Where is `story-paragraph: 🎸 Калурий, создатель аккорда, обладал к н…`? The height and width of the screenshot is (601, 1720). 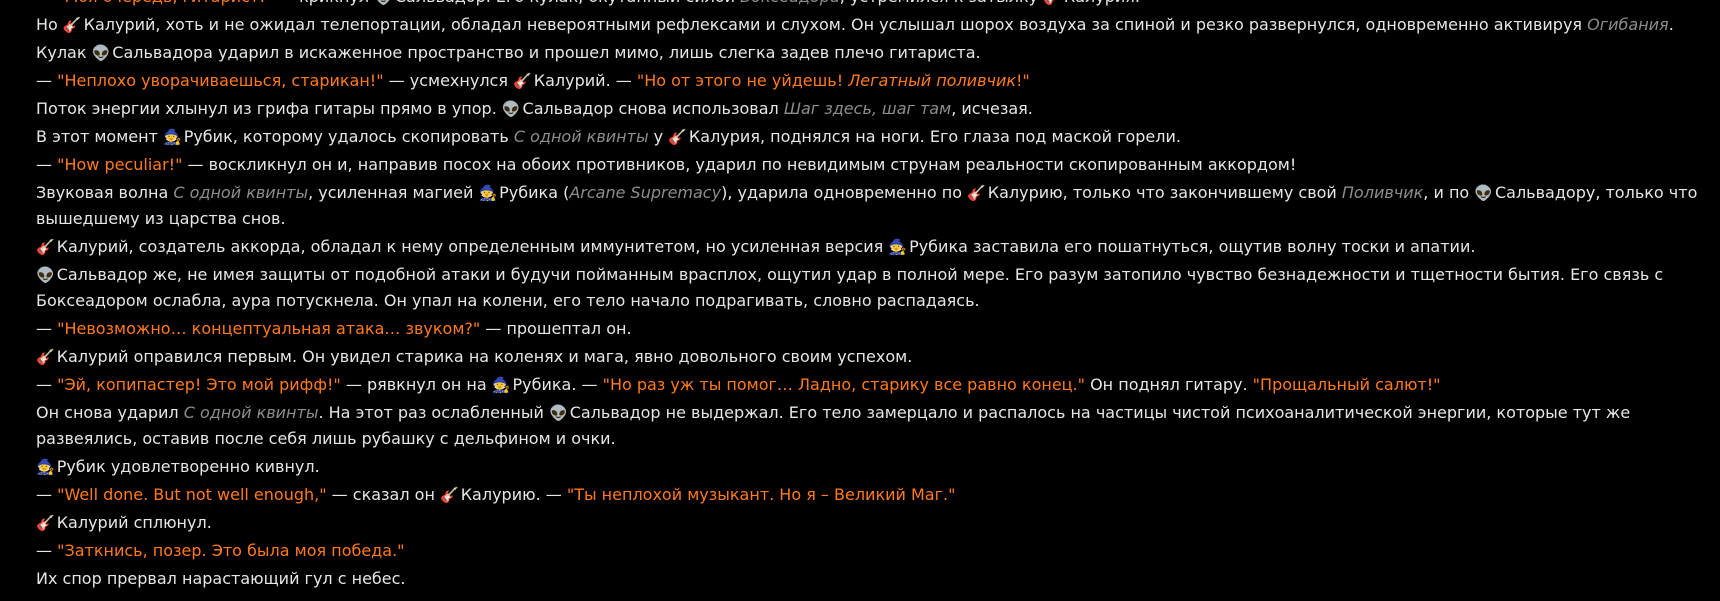 story-paragraph: 🎸 Калурий, создатель аккорда, обладал к н… is located at coordinates (872, 247).